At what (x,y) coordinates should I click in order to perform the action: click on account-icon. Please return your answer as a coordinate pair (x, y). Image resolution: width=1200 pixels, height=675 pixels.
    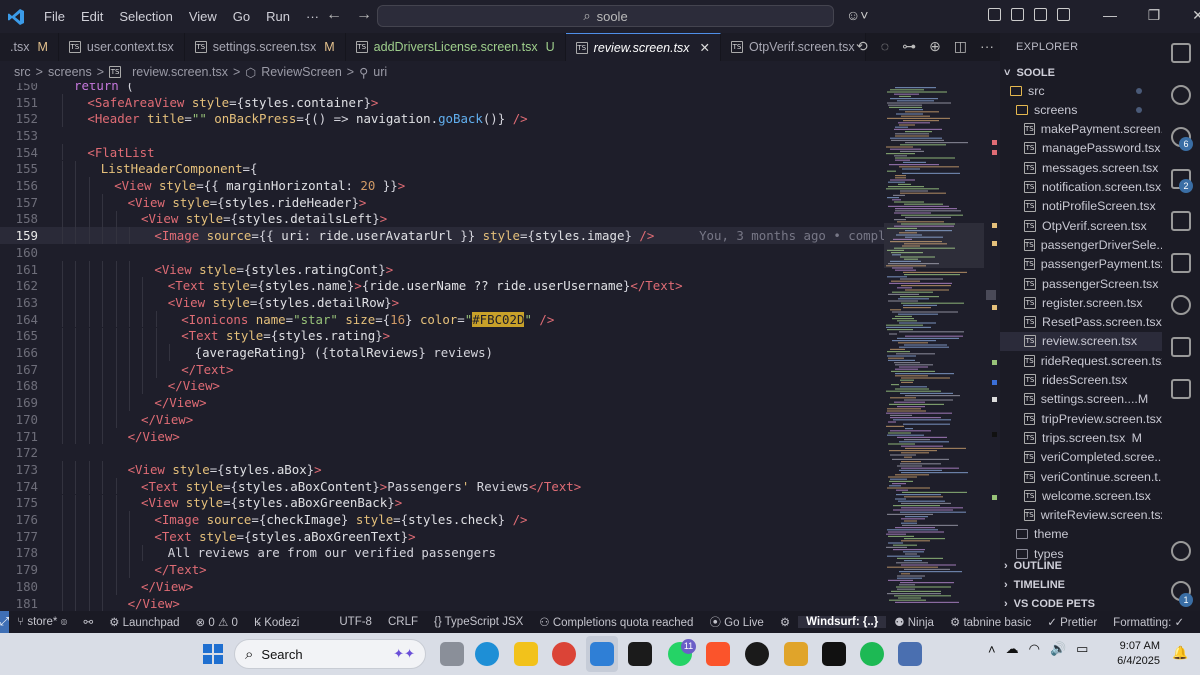
    Looking at the image, I should click on (1181, 551).